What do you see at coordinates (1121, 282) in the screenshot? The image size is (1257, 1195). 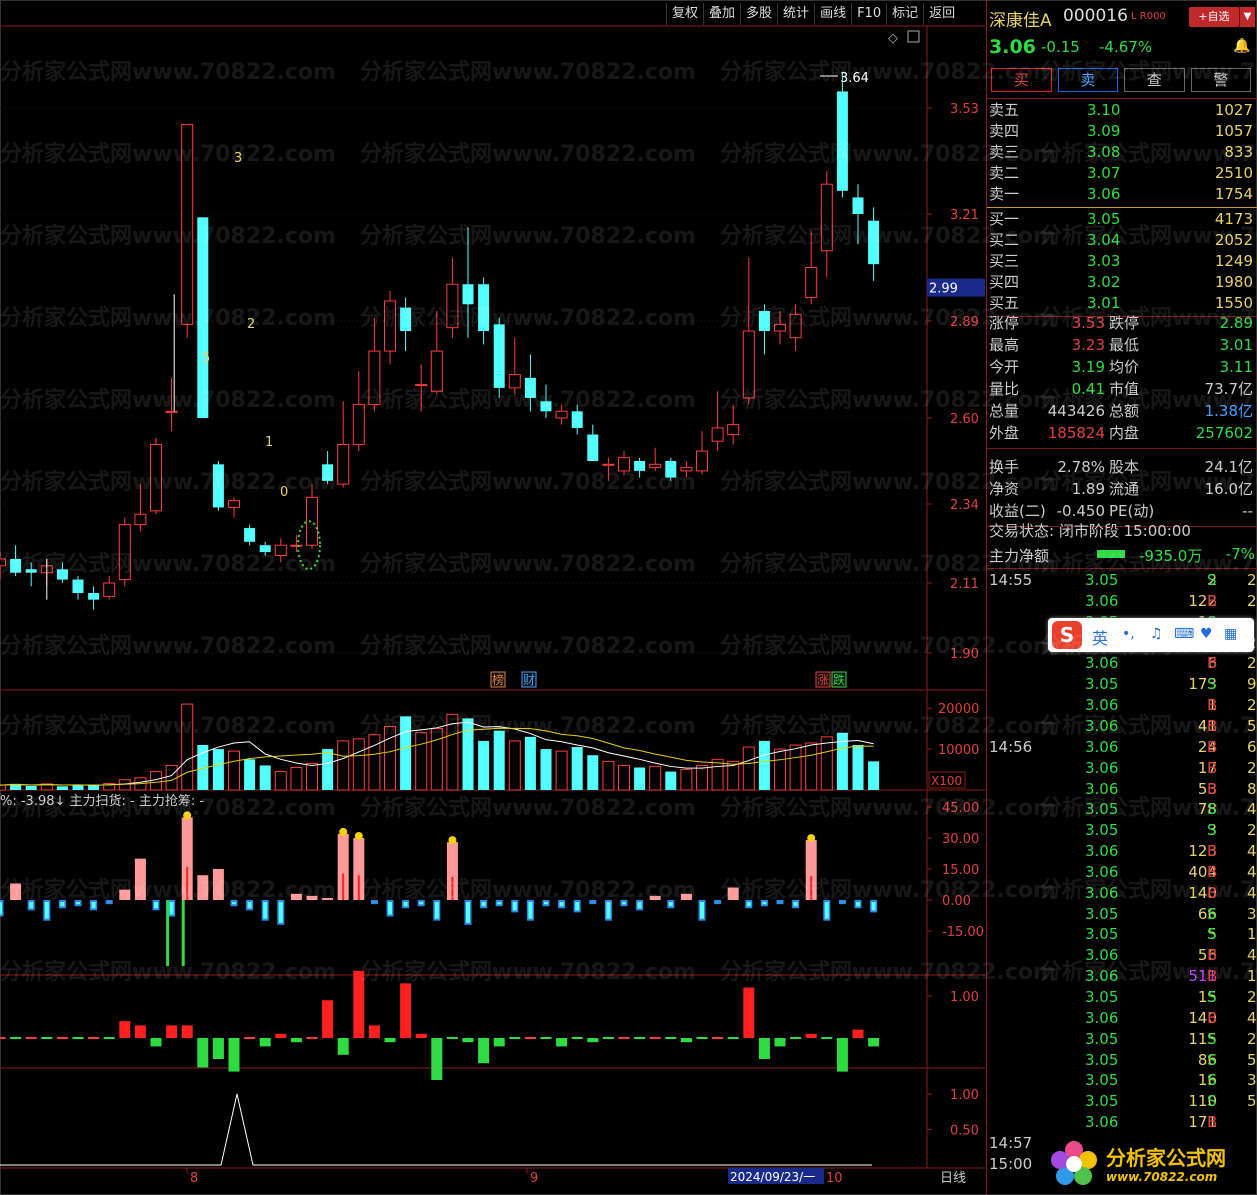 I see `bid-row: 买四 3.02 1980` at bounding box center [1121, 282].